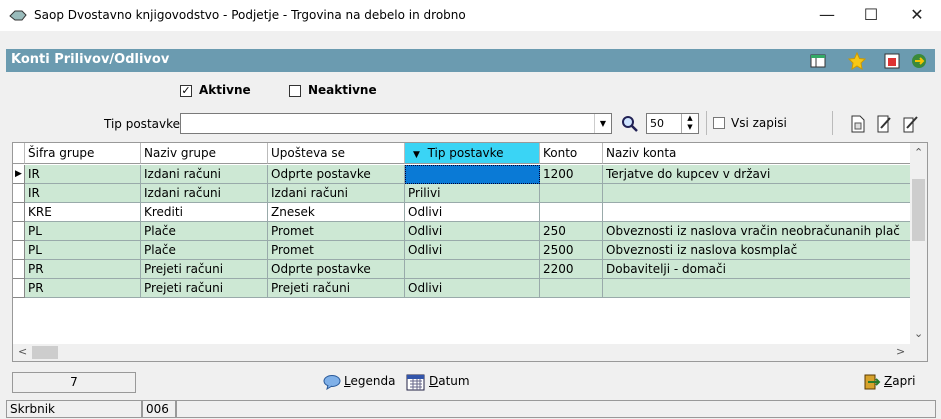 The height and width of the screenshot is (419, 941). Describe the element at coordinates (858, 124) in the screenshot. I see `new-document-icon` at that location.